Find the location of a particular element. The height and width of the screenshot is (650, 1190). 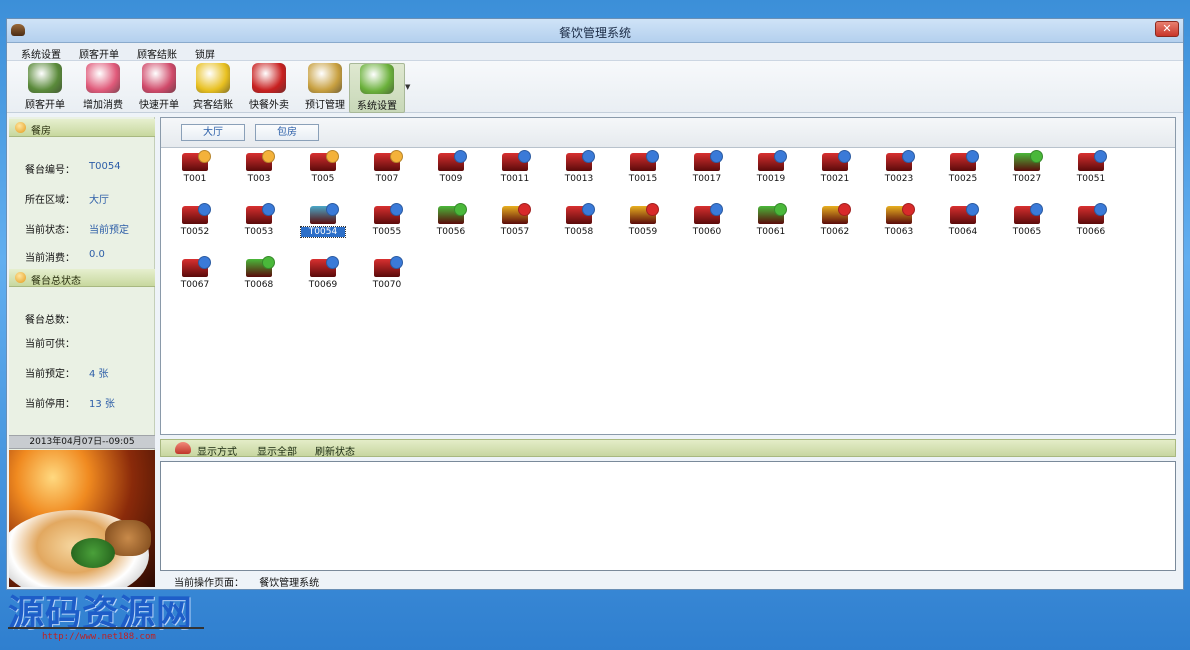

gears-icon is located at coordinates (377, 79).